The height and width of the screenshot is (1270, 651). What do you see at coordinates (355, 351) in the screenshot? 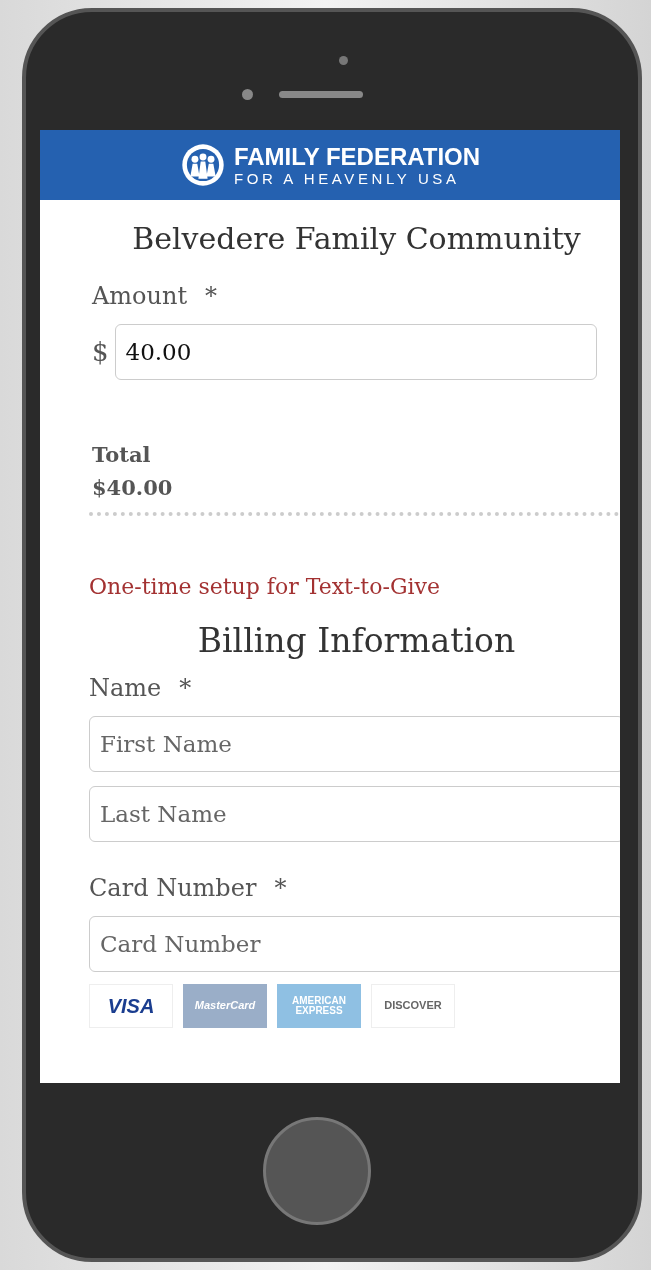
I see `amount-field: 40.00` at bounding box center [355, 351].